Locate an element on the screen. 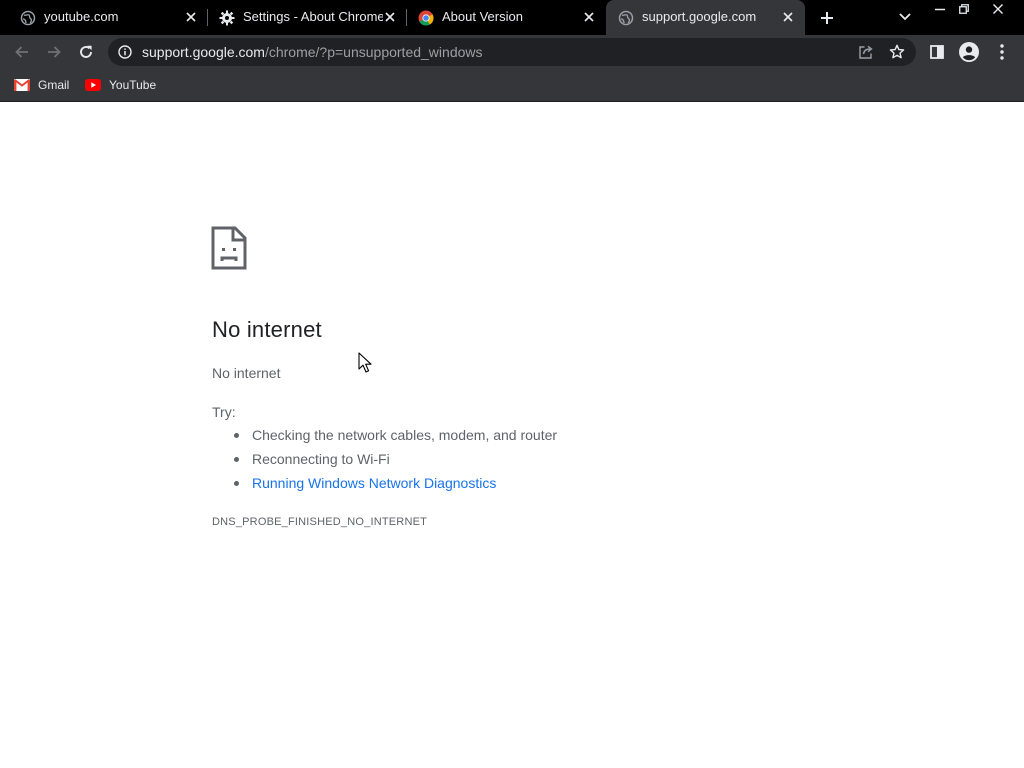  forward-button is located at coordinates (54, 52).